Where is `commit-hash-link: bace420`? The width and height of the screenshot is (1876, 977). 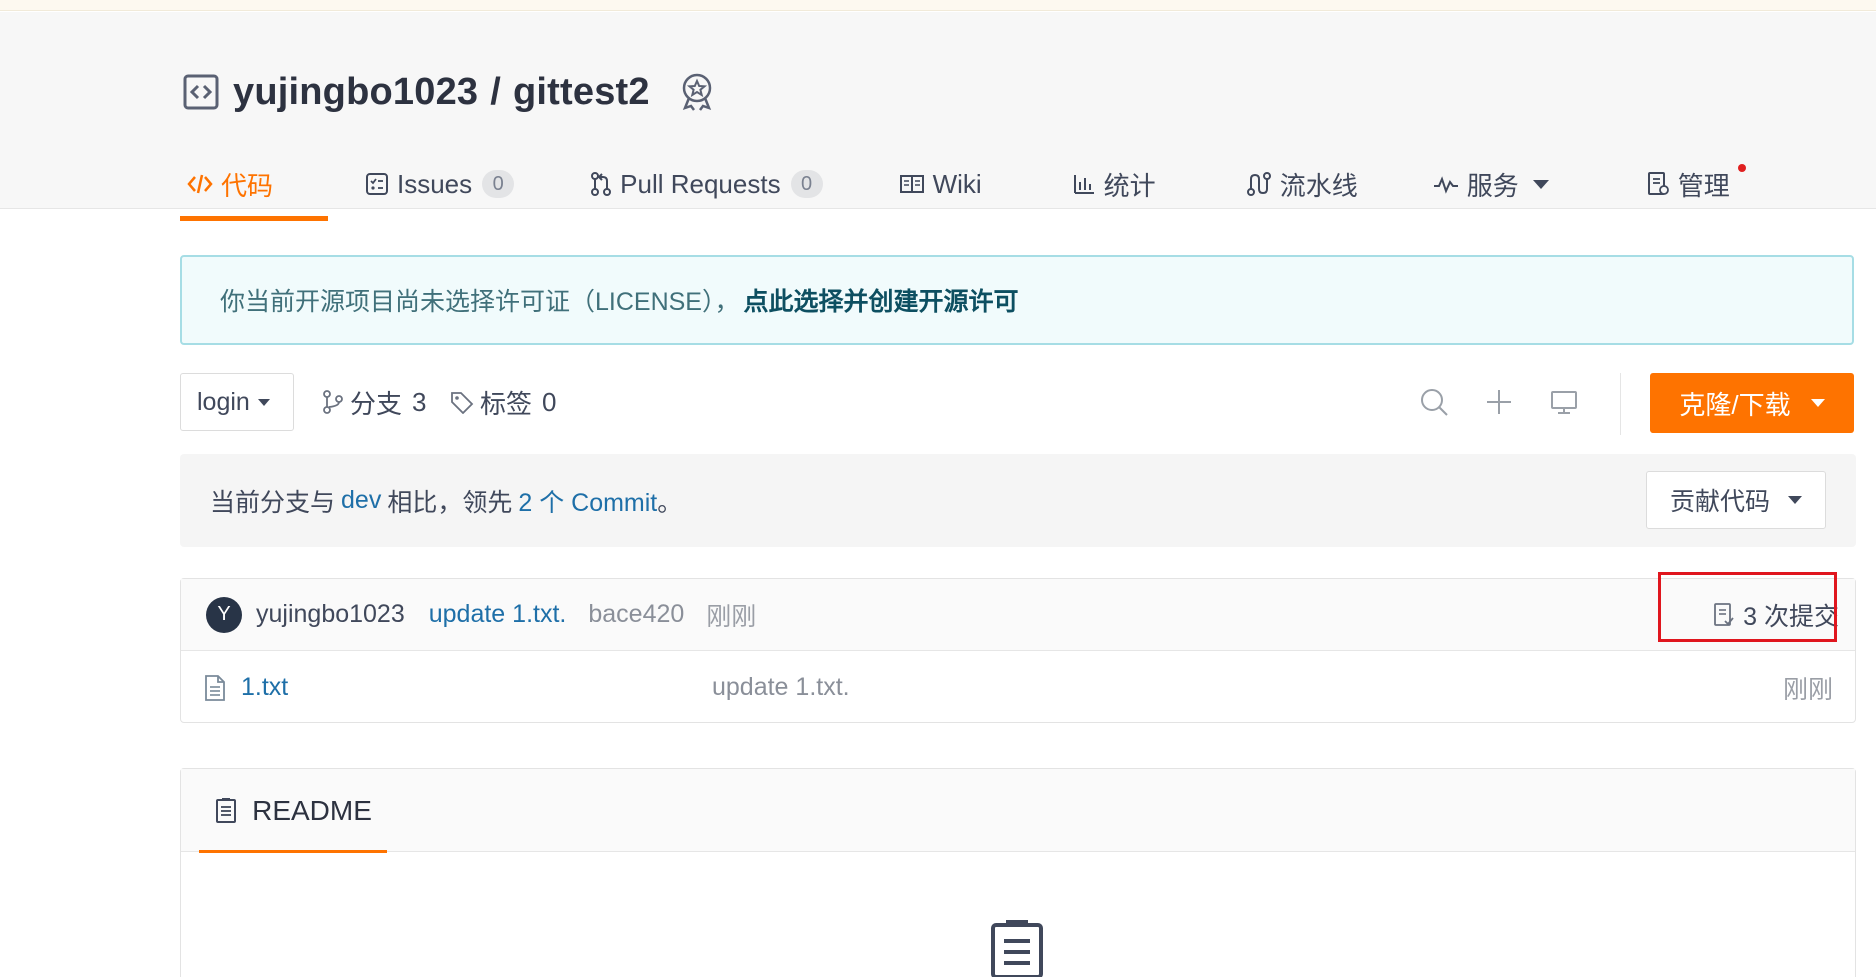 commit-hash-link: bace420 is located at coordinates (636, 614).